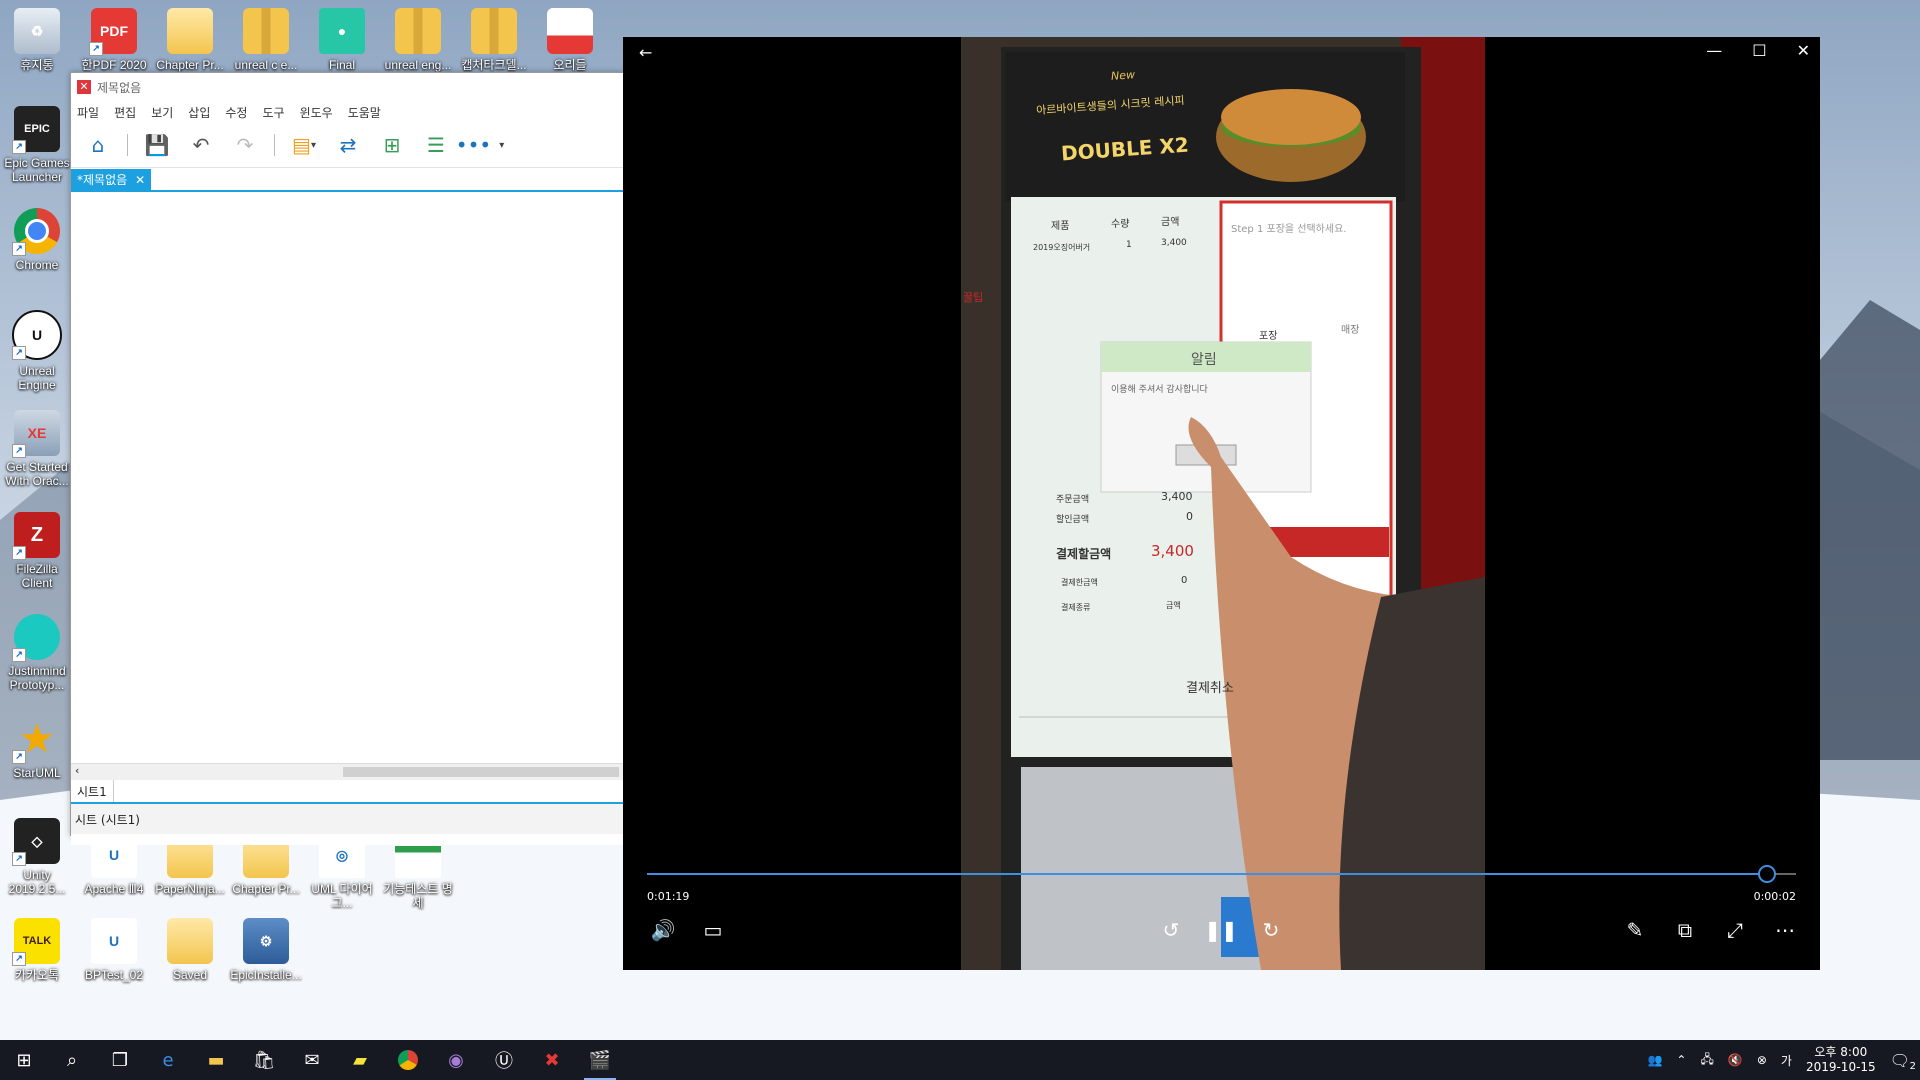 The width and height of the screenshot is (1920, 1080). I want to click on status-bar: 시트 (시트1), so click(347, 819).